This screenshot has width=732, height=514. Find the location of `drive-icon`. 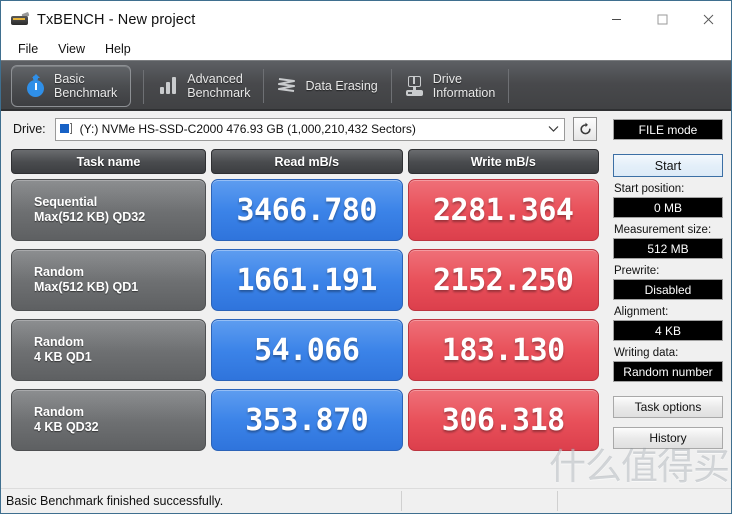

drive-icon is located at coordinates (67, 129).